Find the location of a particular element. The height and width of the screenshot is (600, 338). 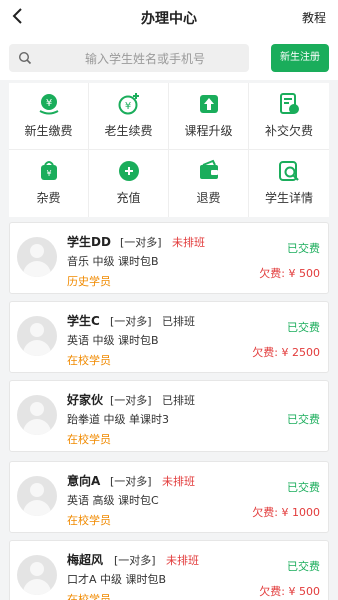

page-title: 办理中心 is located at coordinates (169, 19).